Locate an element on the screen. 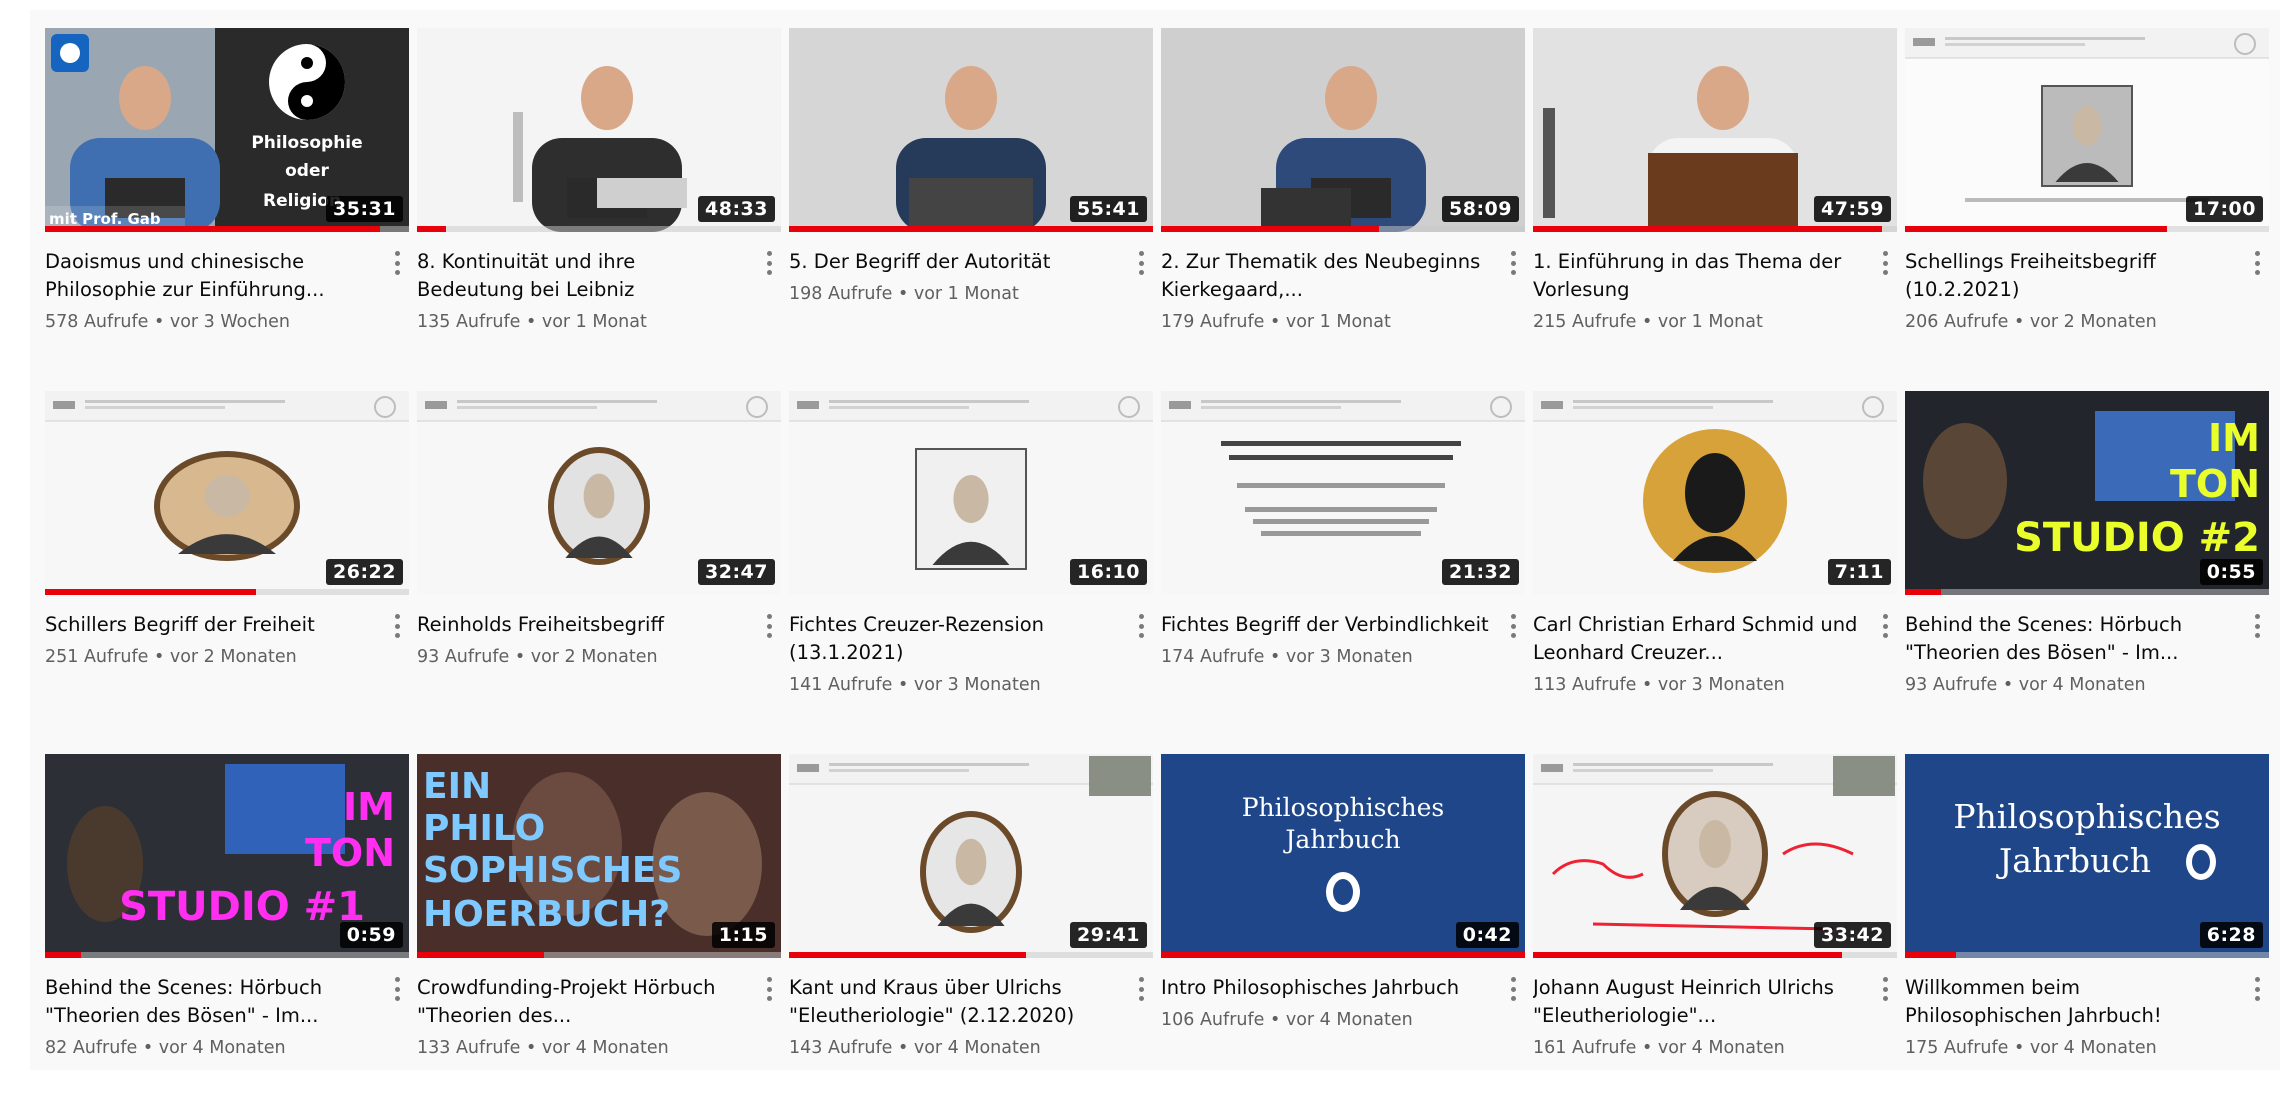  video-thumbnail: 26:22 is located at coordinates (227, 493).